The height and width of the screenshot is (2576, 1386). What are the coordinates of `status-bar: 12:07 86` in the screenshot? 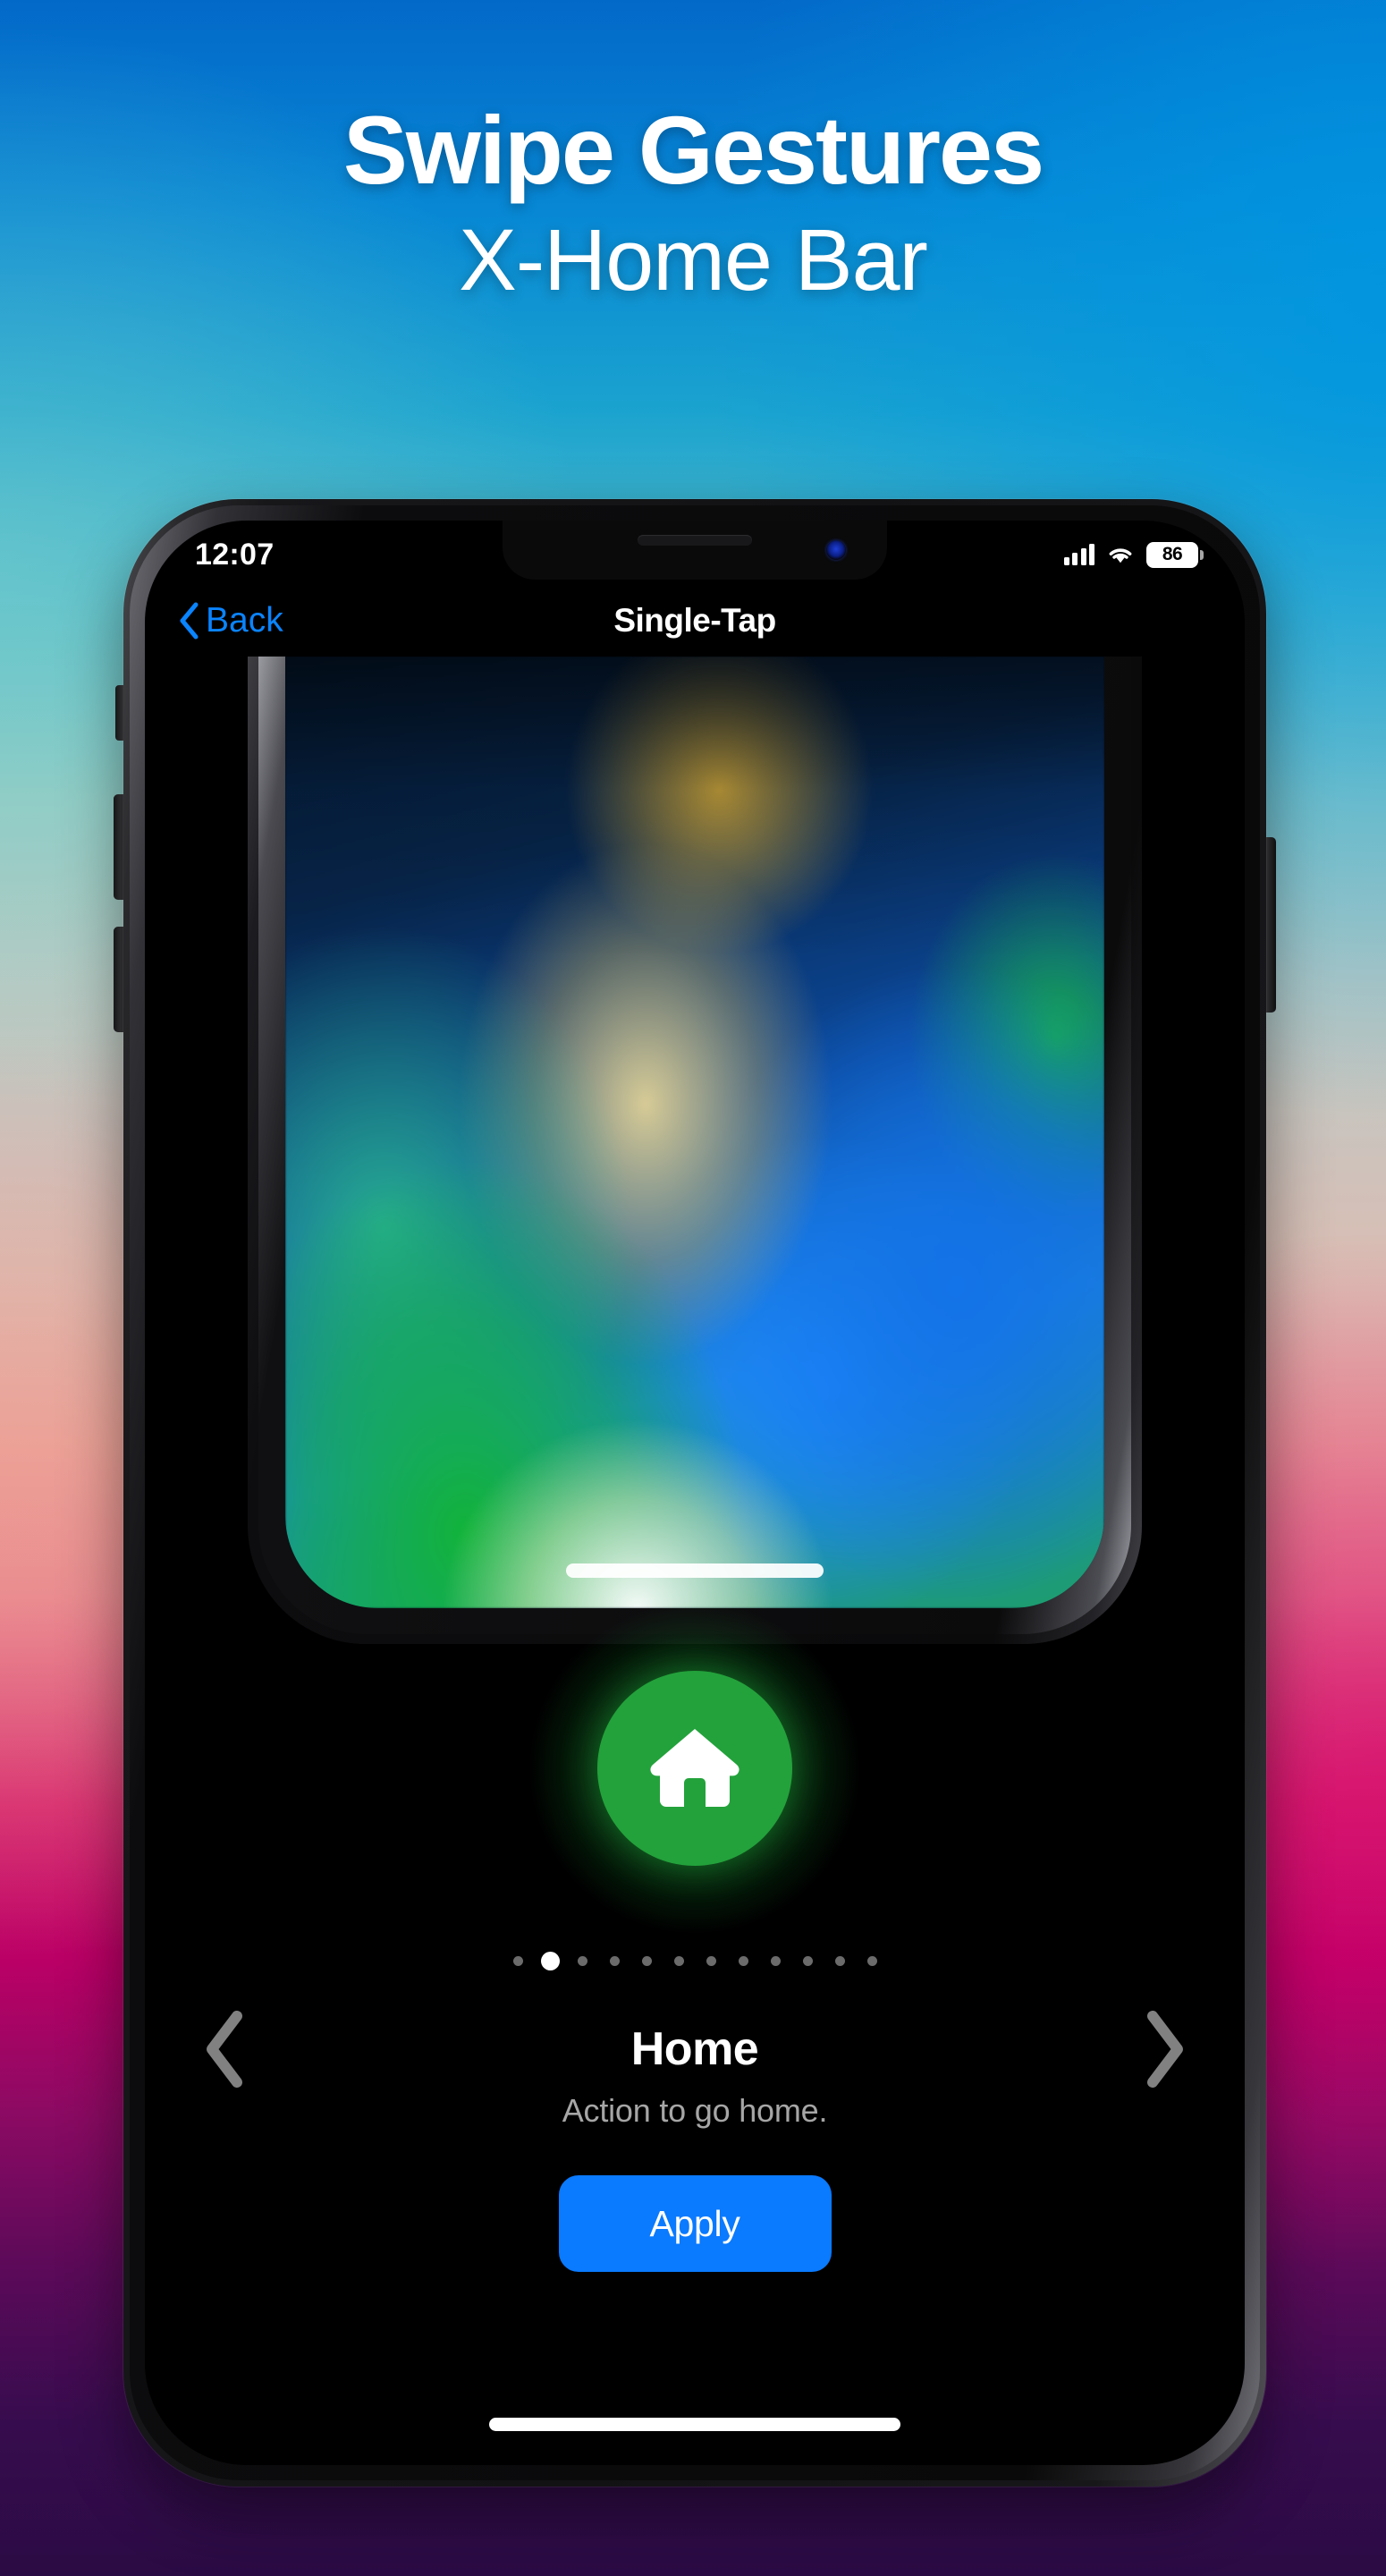 It's located at (695, 552).